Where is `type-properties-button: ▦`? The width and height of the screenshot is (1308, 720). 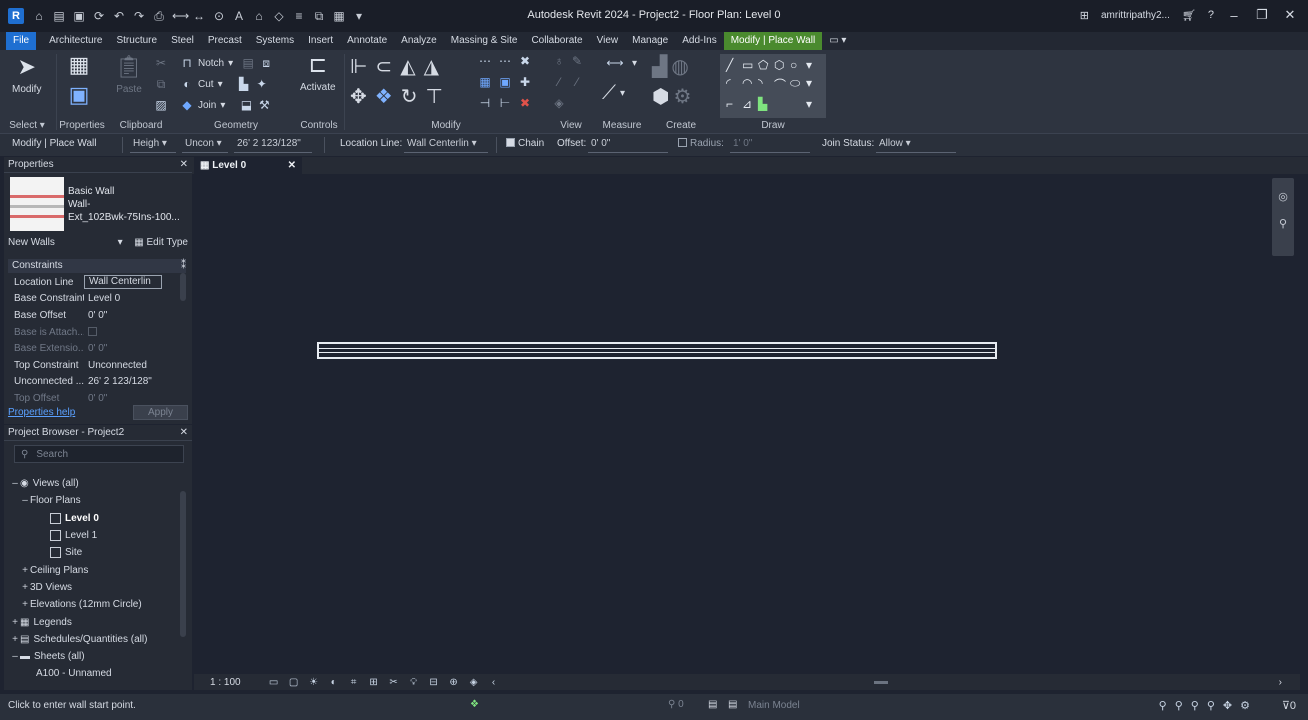 type-properties-button: ▦ is located at coordinates (79, 67).